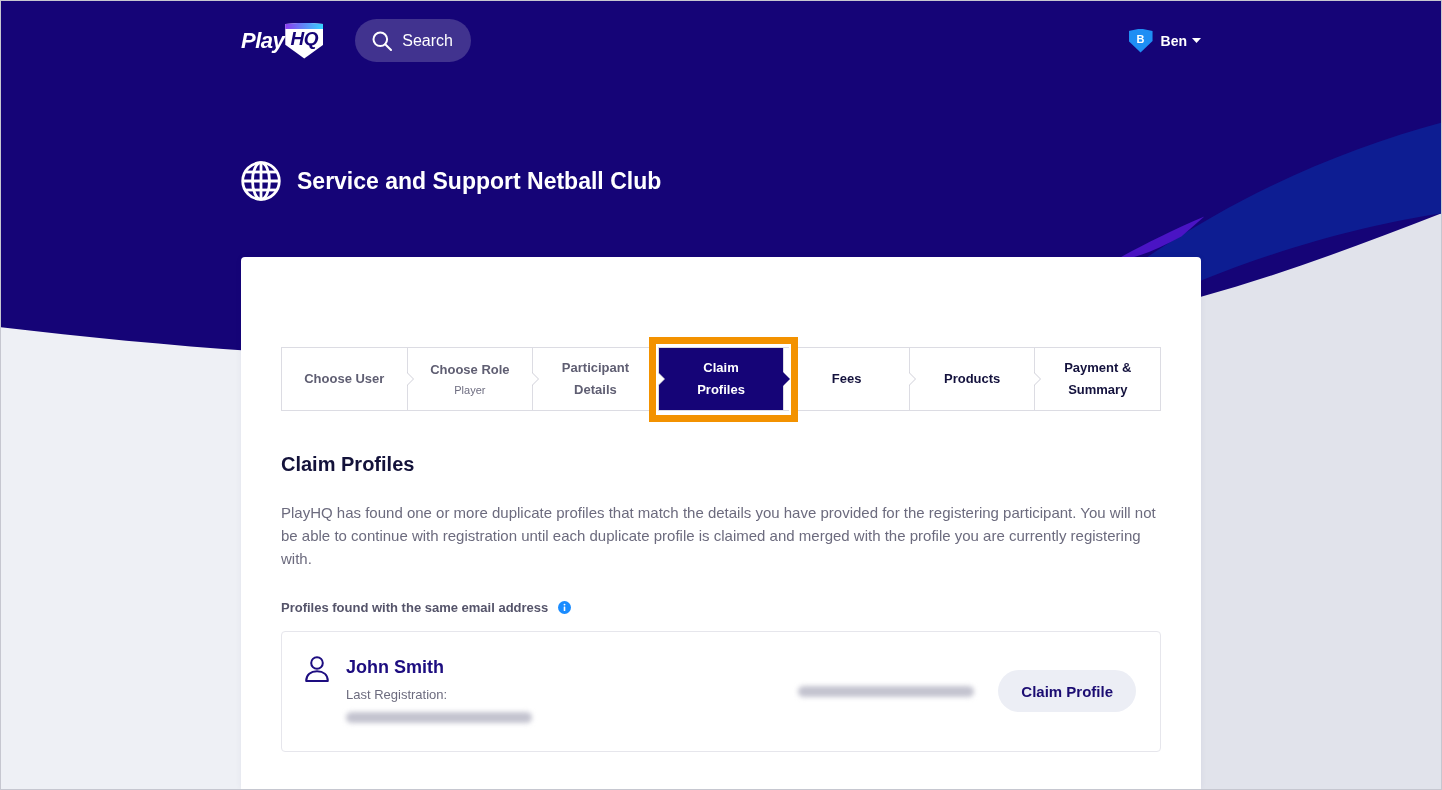 The image size is (1442, 790). I want to click on caret-icon, so click(1196, 40).